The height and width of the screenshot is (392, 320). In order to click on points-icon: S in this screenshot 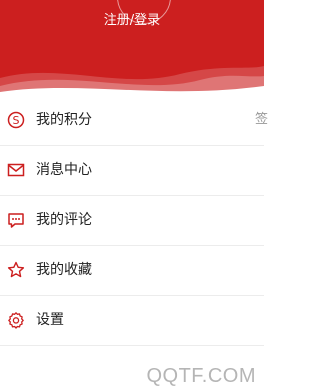, I will do `click(16, 120)`.